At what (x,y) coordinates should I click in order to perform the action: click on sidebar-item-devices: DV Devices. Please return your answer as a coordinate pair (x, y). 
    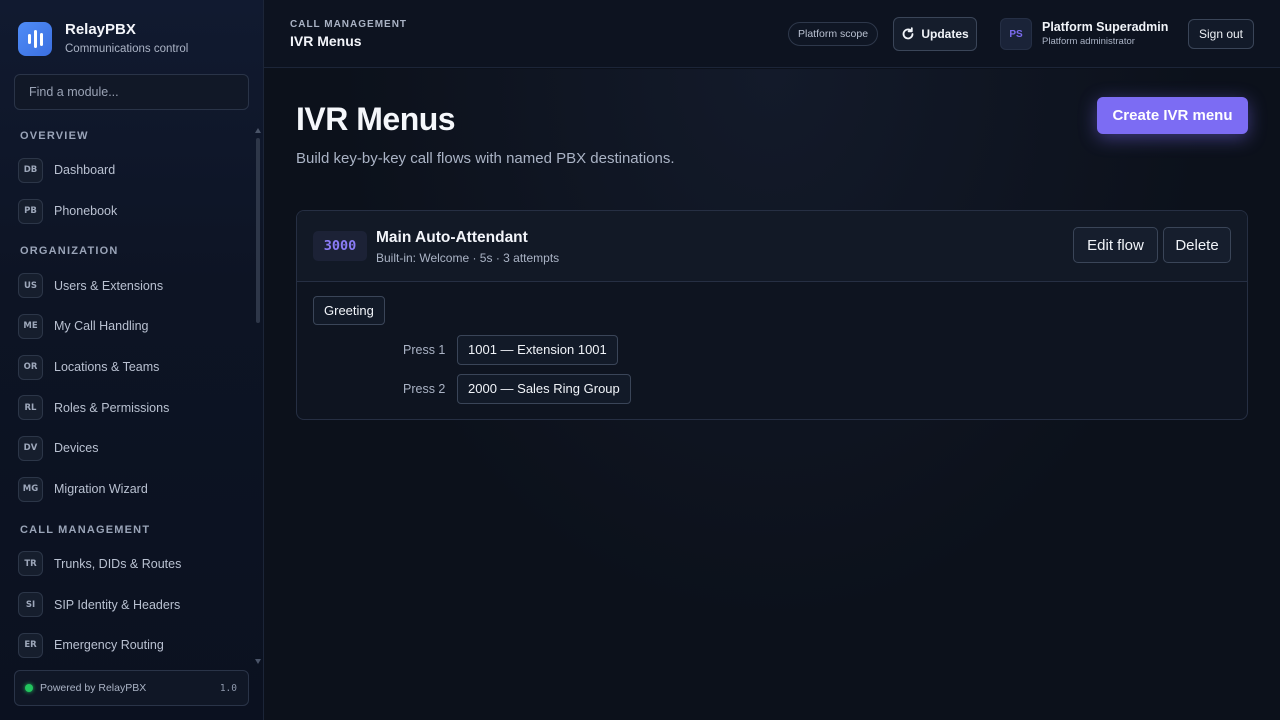
    Looking at the image, I should click on (129, 448).